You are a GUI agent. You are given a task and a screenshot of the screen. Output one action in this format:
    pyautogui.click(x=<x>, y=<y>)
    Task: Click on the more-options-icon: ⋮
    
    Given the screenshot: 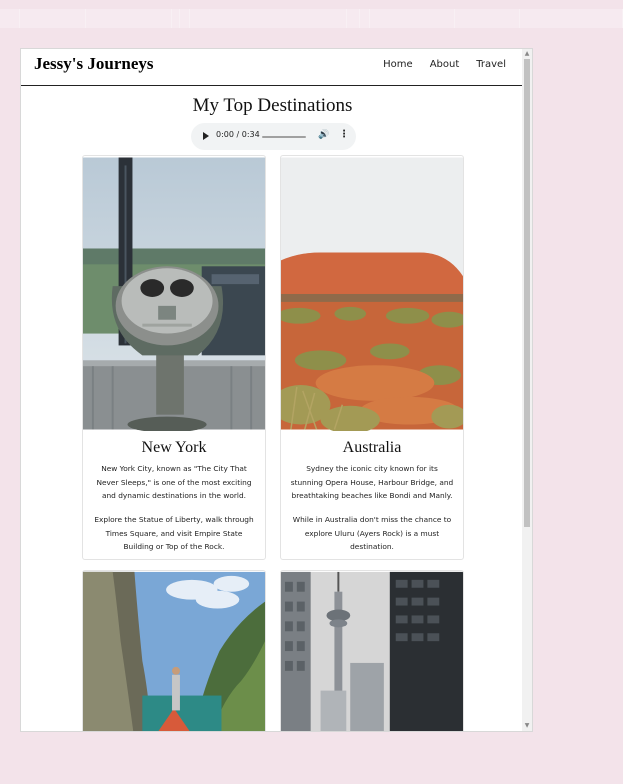 What is the action you would take?
    pyautogui.click(x=344, y=134)
    